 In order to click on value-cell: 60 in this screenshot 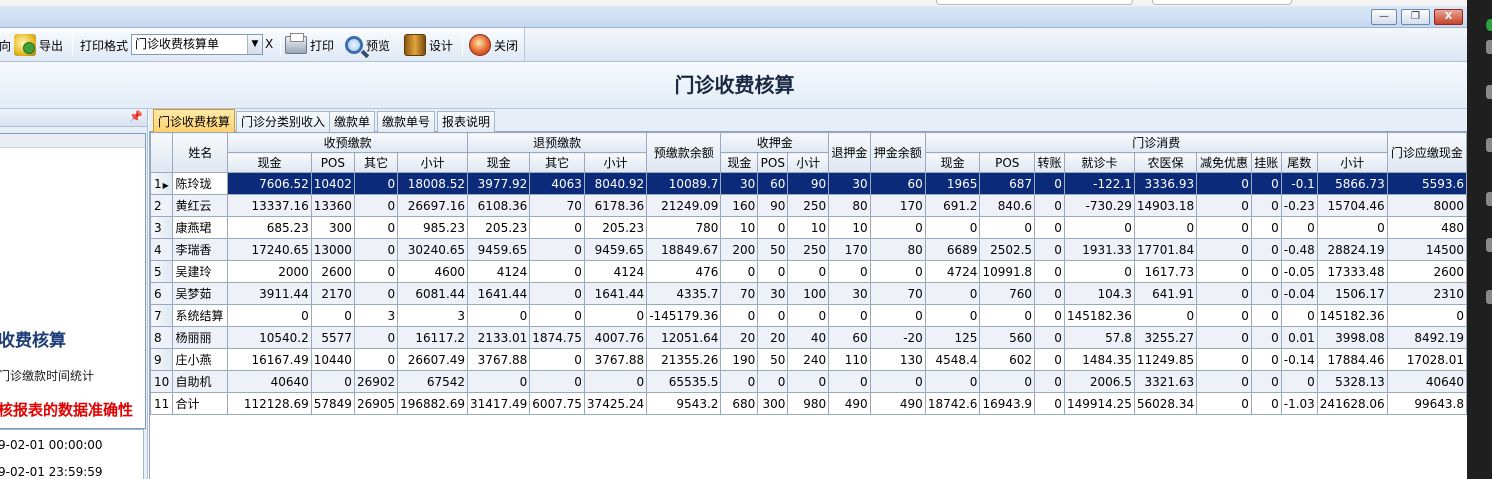, I will do `click(897, 183)`.